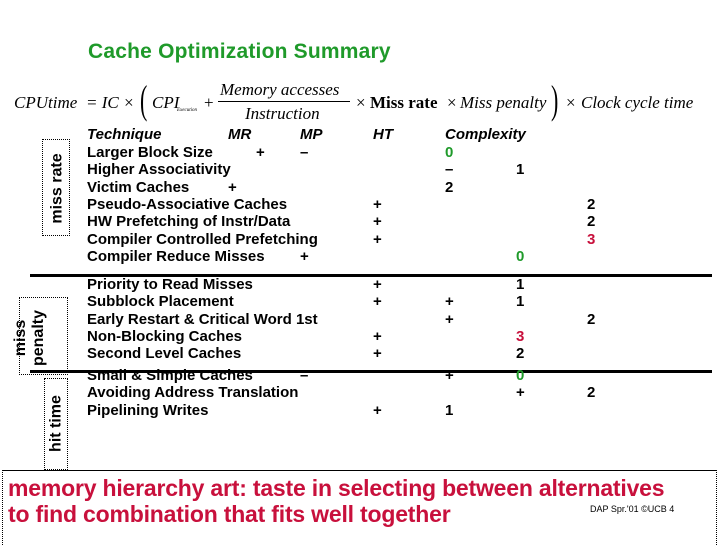 Image resolution: width=720 pixels, height=545 pixels. What do you see at coordinates (239, 51) in the screenshot?
I see `slide-title: Cache Optimization Summary` at bounding box center [239, 51].